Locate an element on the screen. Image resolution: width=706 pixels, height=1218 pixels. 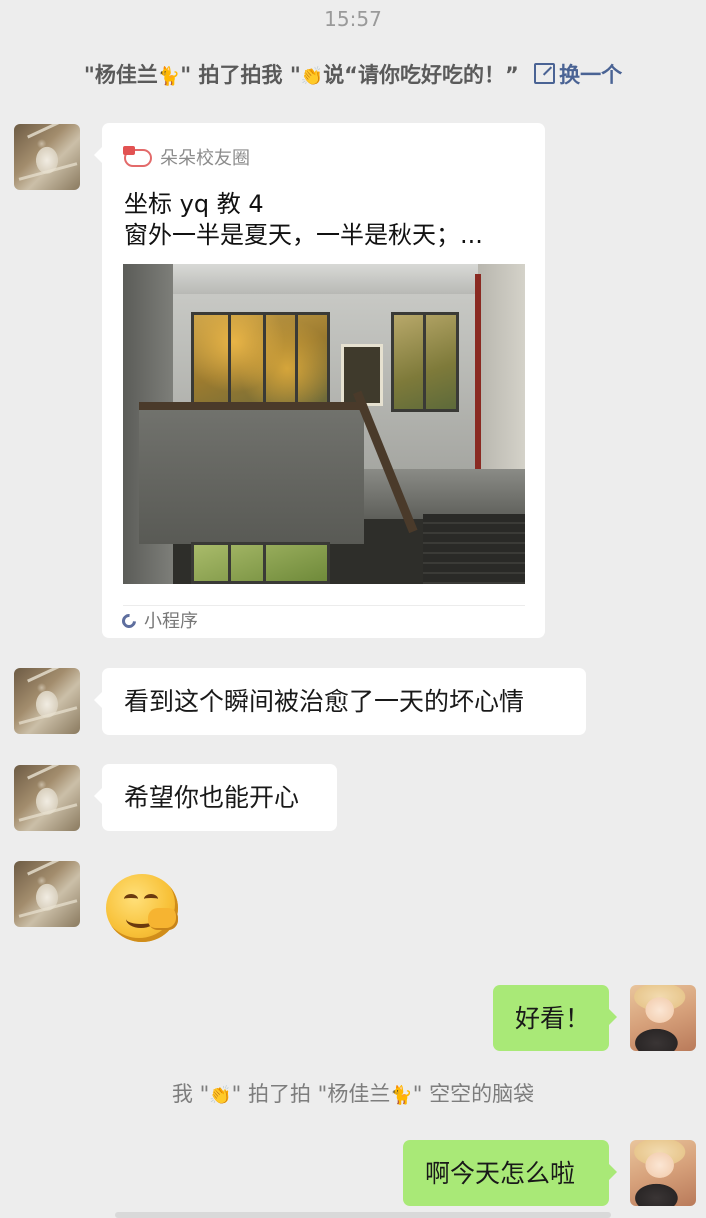
photo-stair-wall is located at coordinates (251, 474).